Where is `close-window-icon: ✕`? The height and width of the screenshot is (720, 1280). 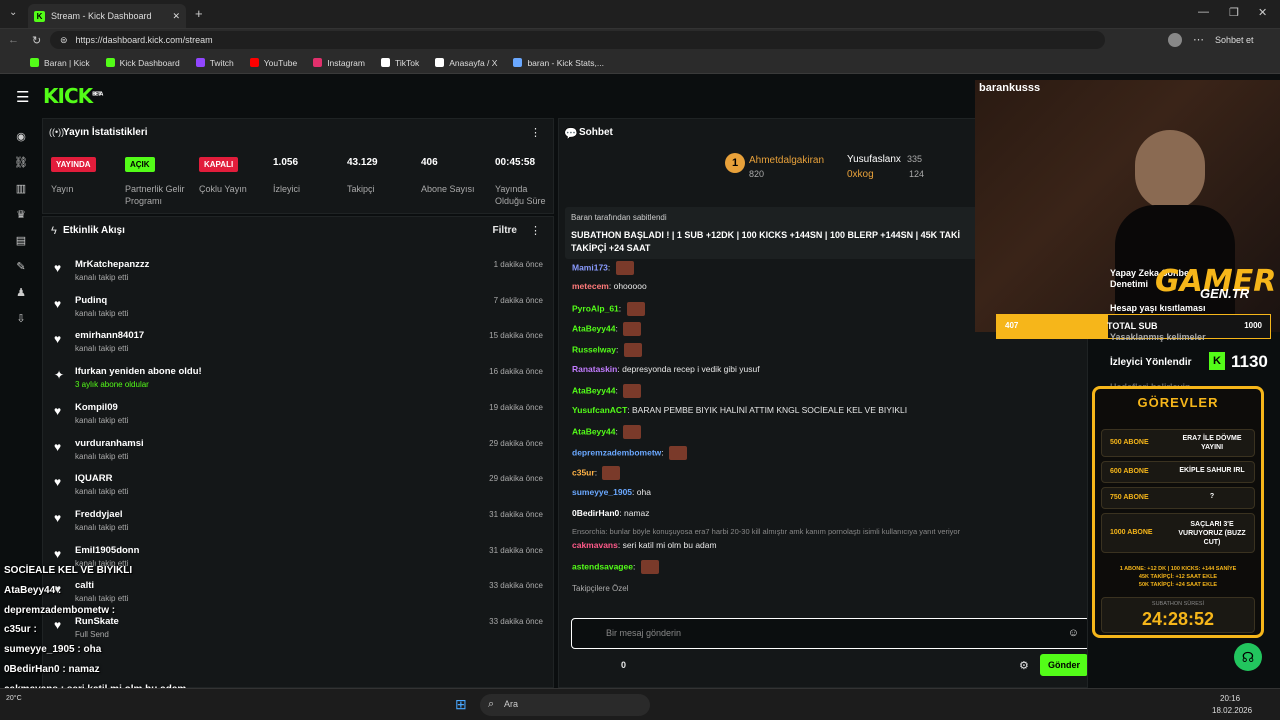
close-window-icon: ✕ is located at coordinates (1262, 12).